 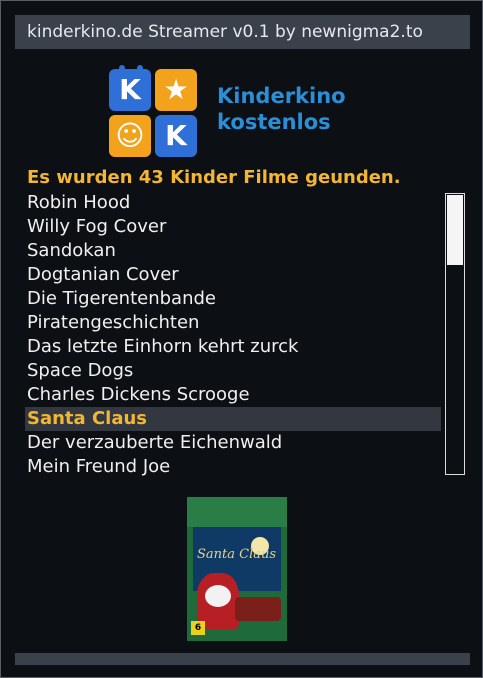 I want to click on movie-list-item: Willy Fog Cover, so click(x=233, y=227).